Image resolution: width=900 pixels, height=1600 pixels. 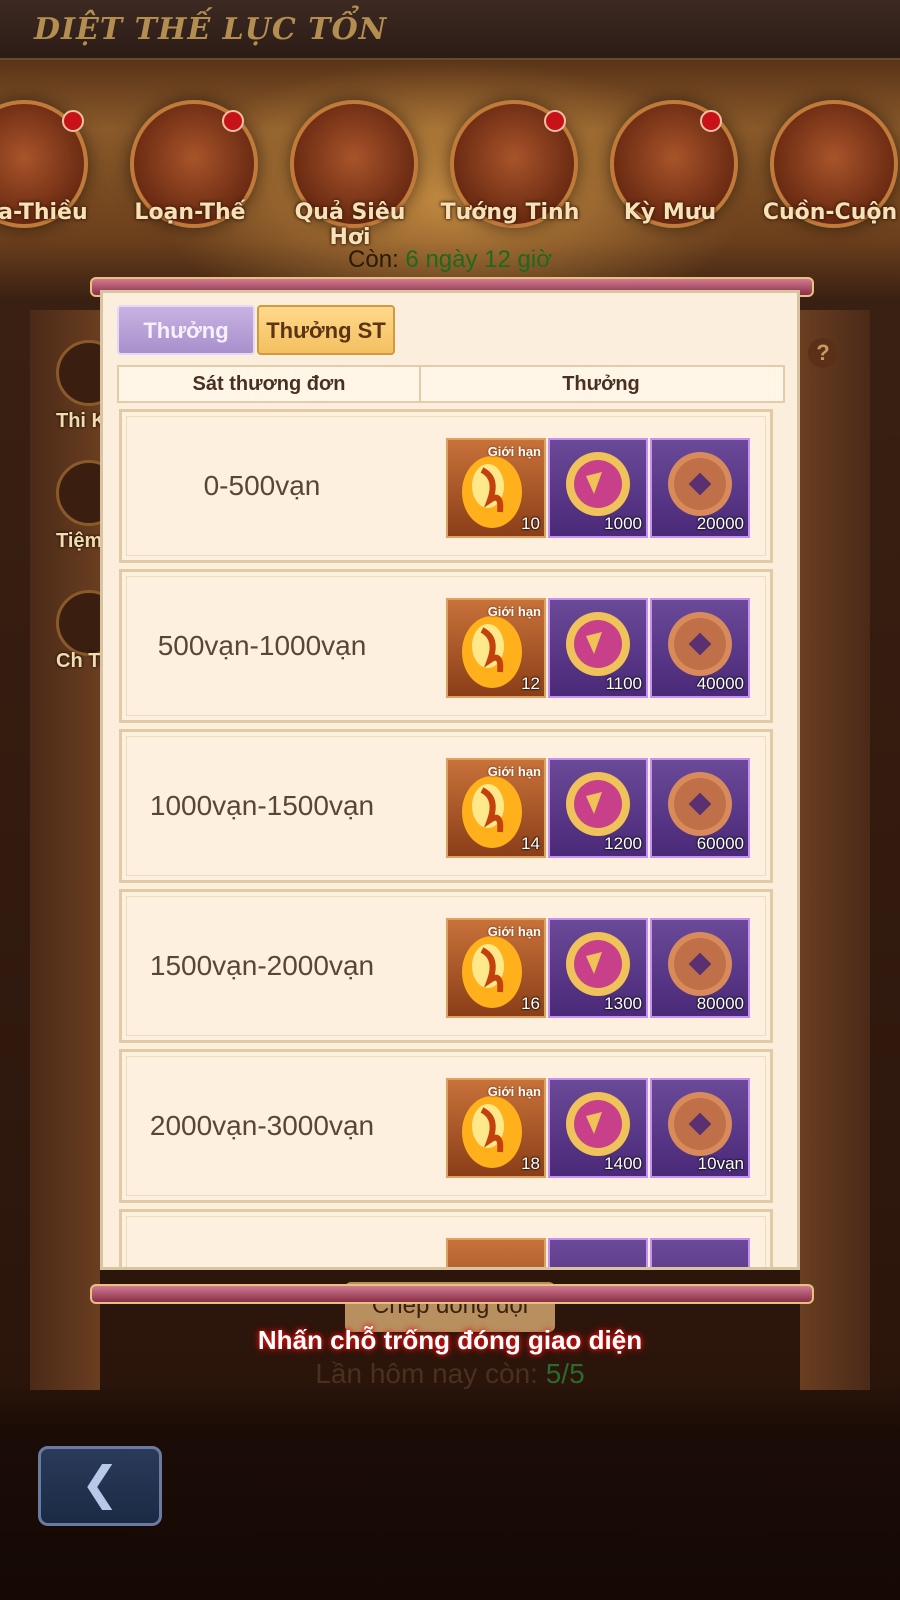 What do you see at coordinates (598, 808) in the screenshot?
I see `reward-item-medal: 1200` at bounding box center [598, 808].